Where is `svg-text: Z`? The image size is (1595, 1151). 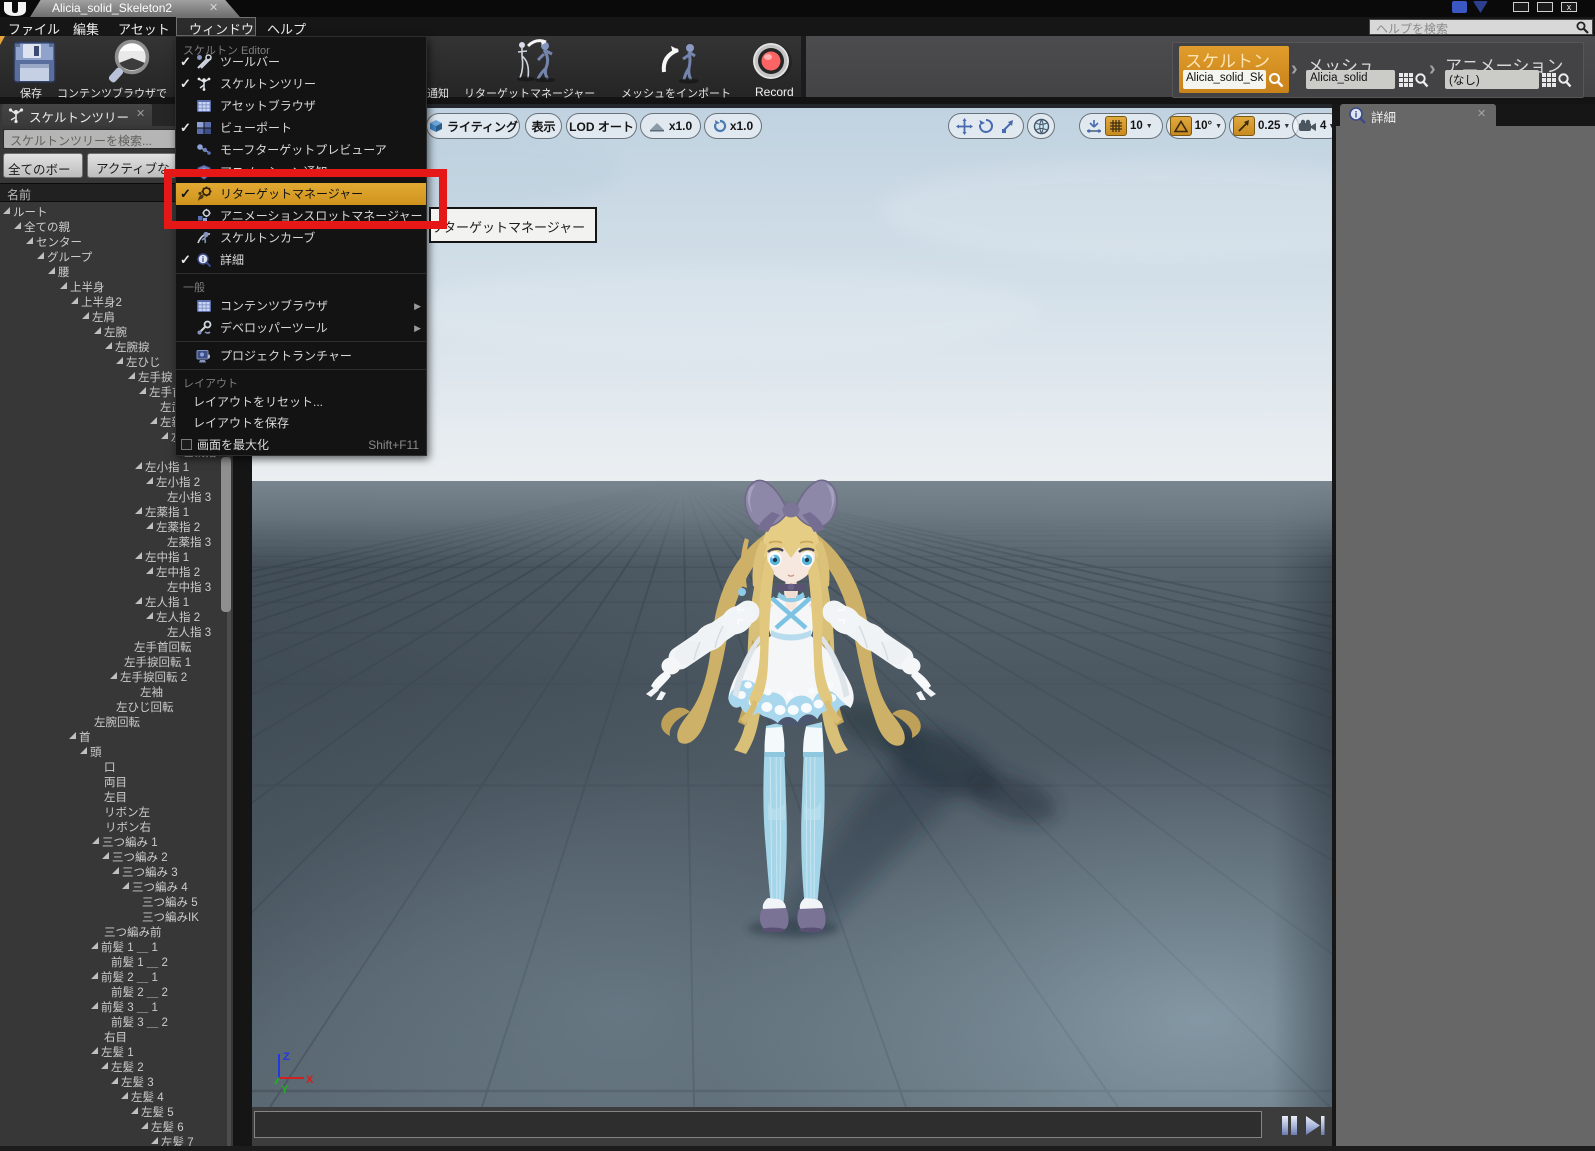
svg-text: Z is located at coordinates (286, 1057).